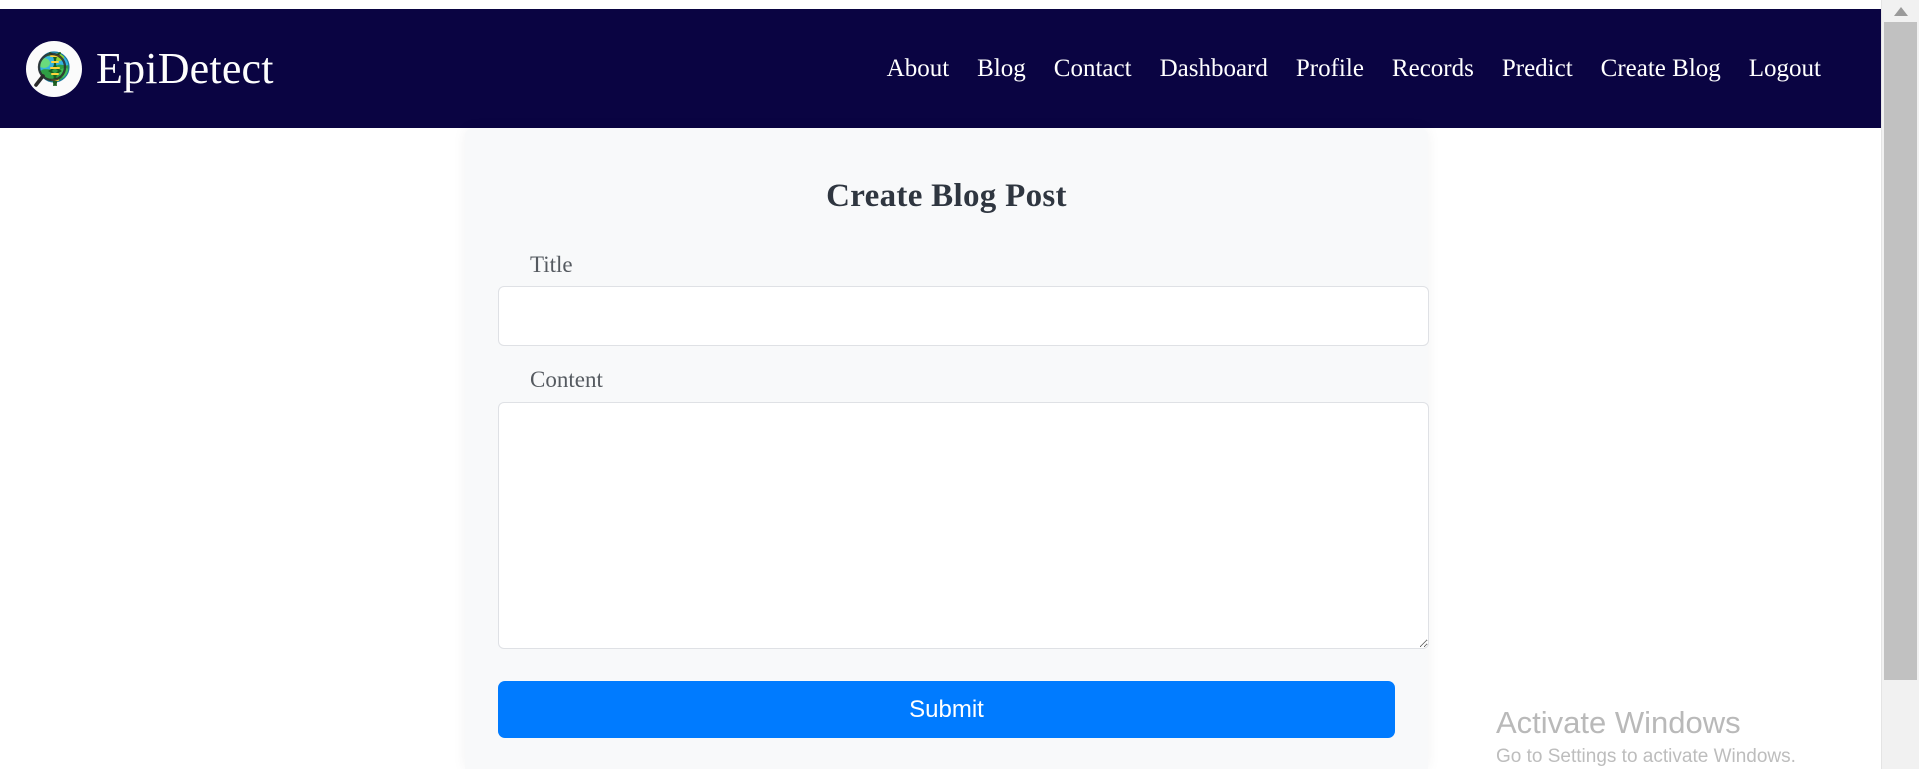 Image resolution: width=1919 pixels, height=769 pixels. What do you see at coordinates (1661, 68) in the screenshot?
I see `nav-link-create-blog: Create Blog` at bounding box center [1661, 68].